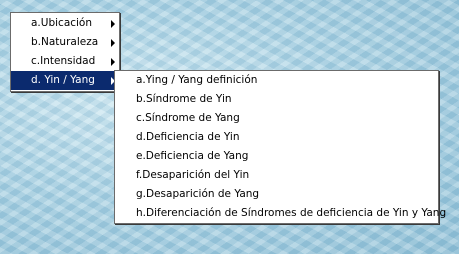  Describe the element at coordinates (62, 23) in the screenshot. I see `menu-item-label: a.Ubicación` at that location.